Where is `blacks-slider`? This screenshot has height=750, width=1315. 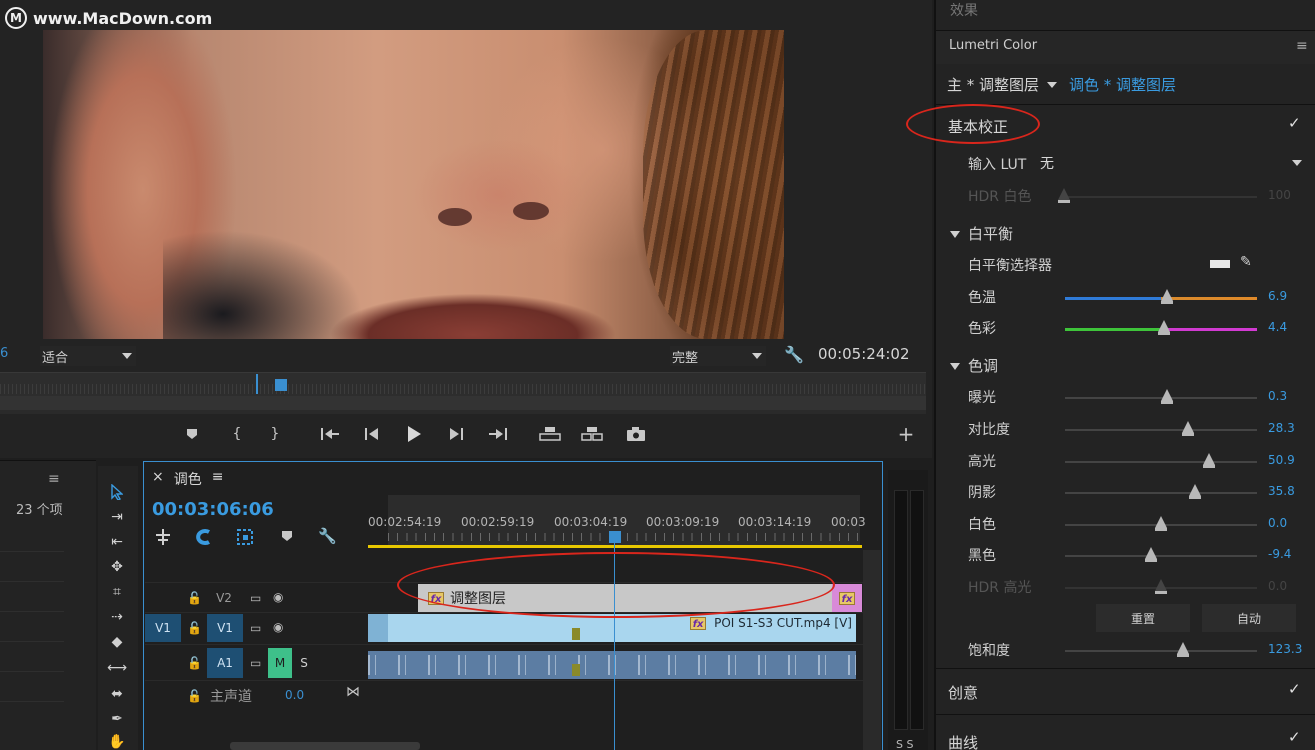
blacks-slider is located at coordinates (1161, 556).